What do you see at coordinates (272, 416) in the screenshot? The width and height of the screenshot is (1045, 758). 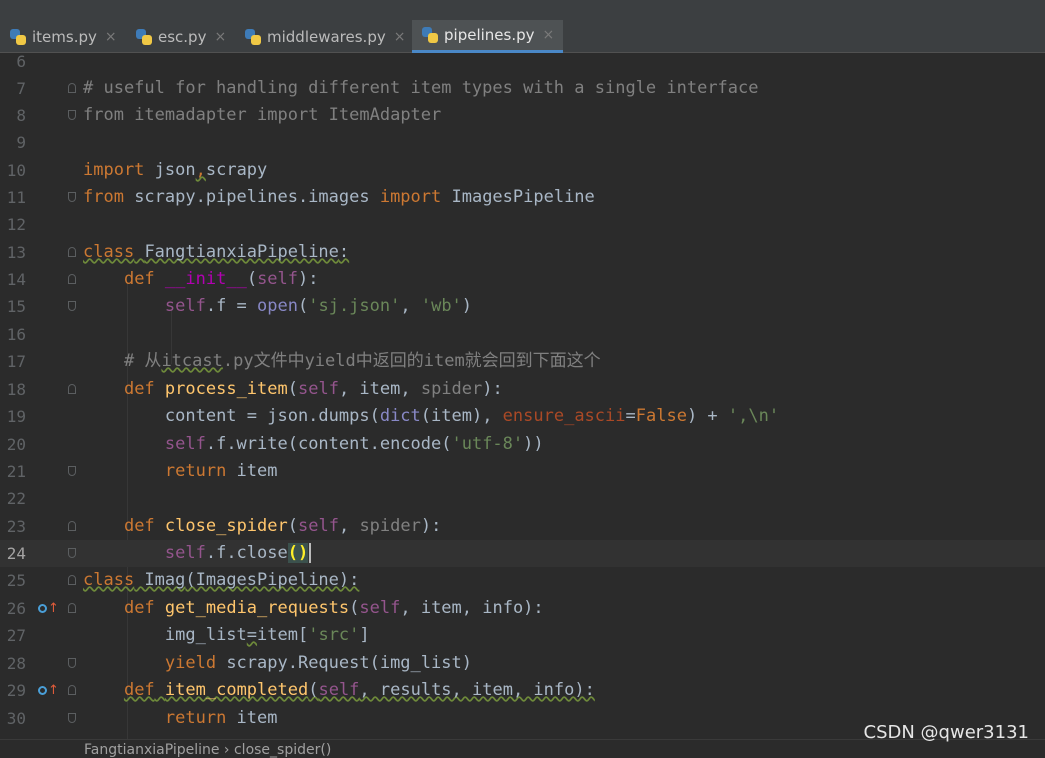 I see `code-text: content = json.dumps(` at bounding box center [272, 416].